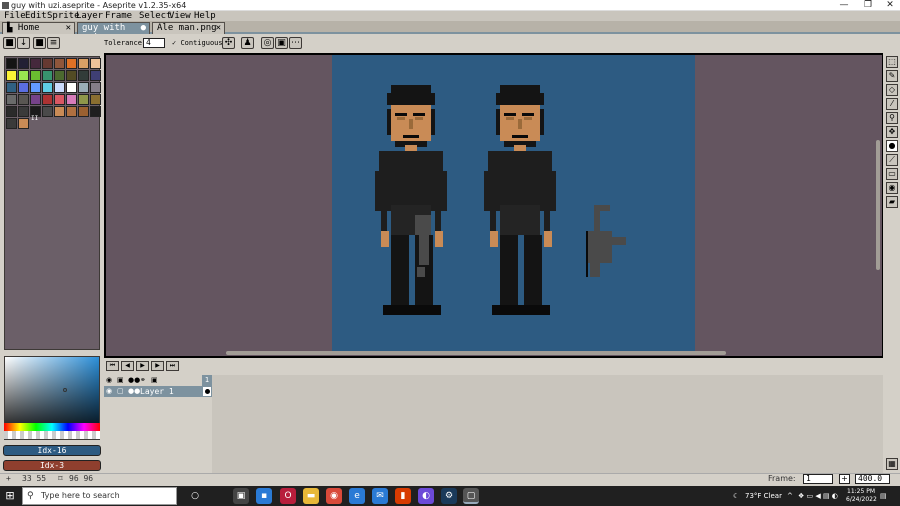  Describe the element at coordinates (736, 496) in the screenshot. I see `weather-icon: ☾` at that location.